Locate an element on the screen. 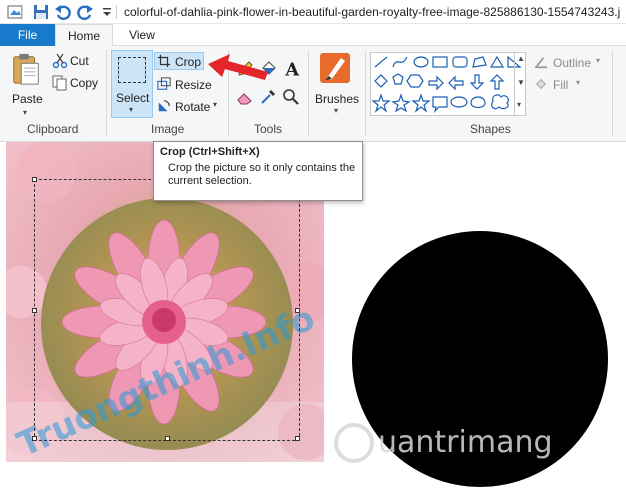  tab-home: Home is located at coordinates (84, 35).